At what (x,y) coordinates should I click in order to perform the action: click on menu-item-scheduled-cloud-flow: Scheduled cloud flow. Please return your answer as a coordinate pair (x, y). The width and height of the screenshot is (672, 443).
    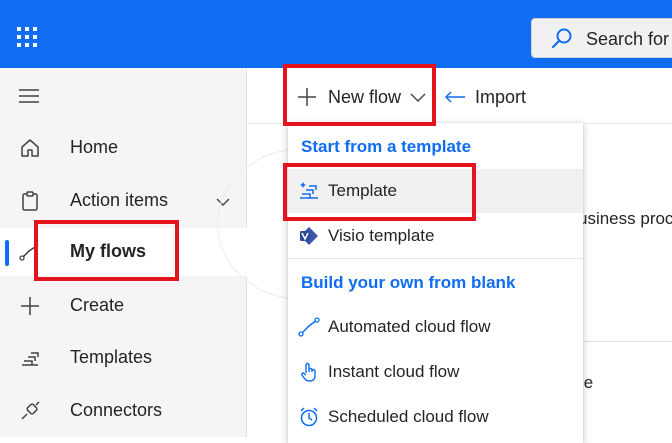
    Looking at the image, I should click on (435, 417).